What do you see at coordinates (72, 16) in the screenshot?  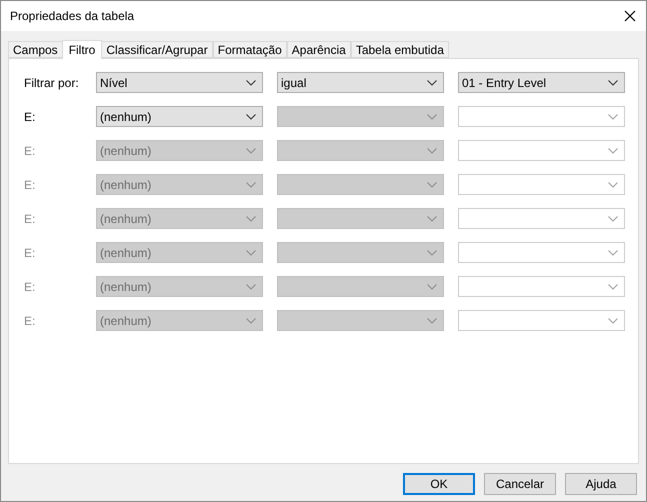 I see `window-title: Propriedades da tabela` at bounding box center [72, 16].